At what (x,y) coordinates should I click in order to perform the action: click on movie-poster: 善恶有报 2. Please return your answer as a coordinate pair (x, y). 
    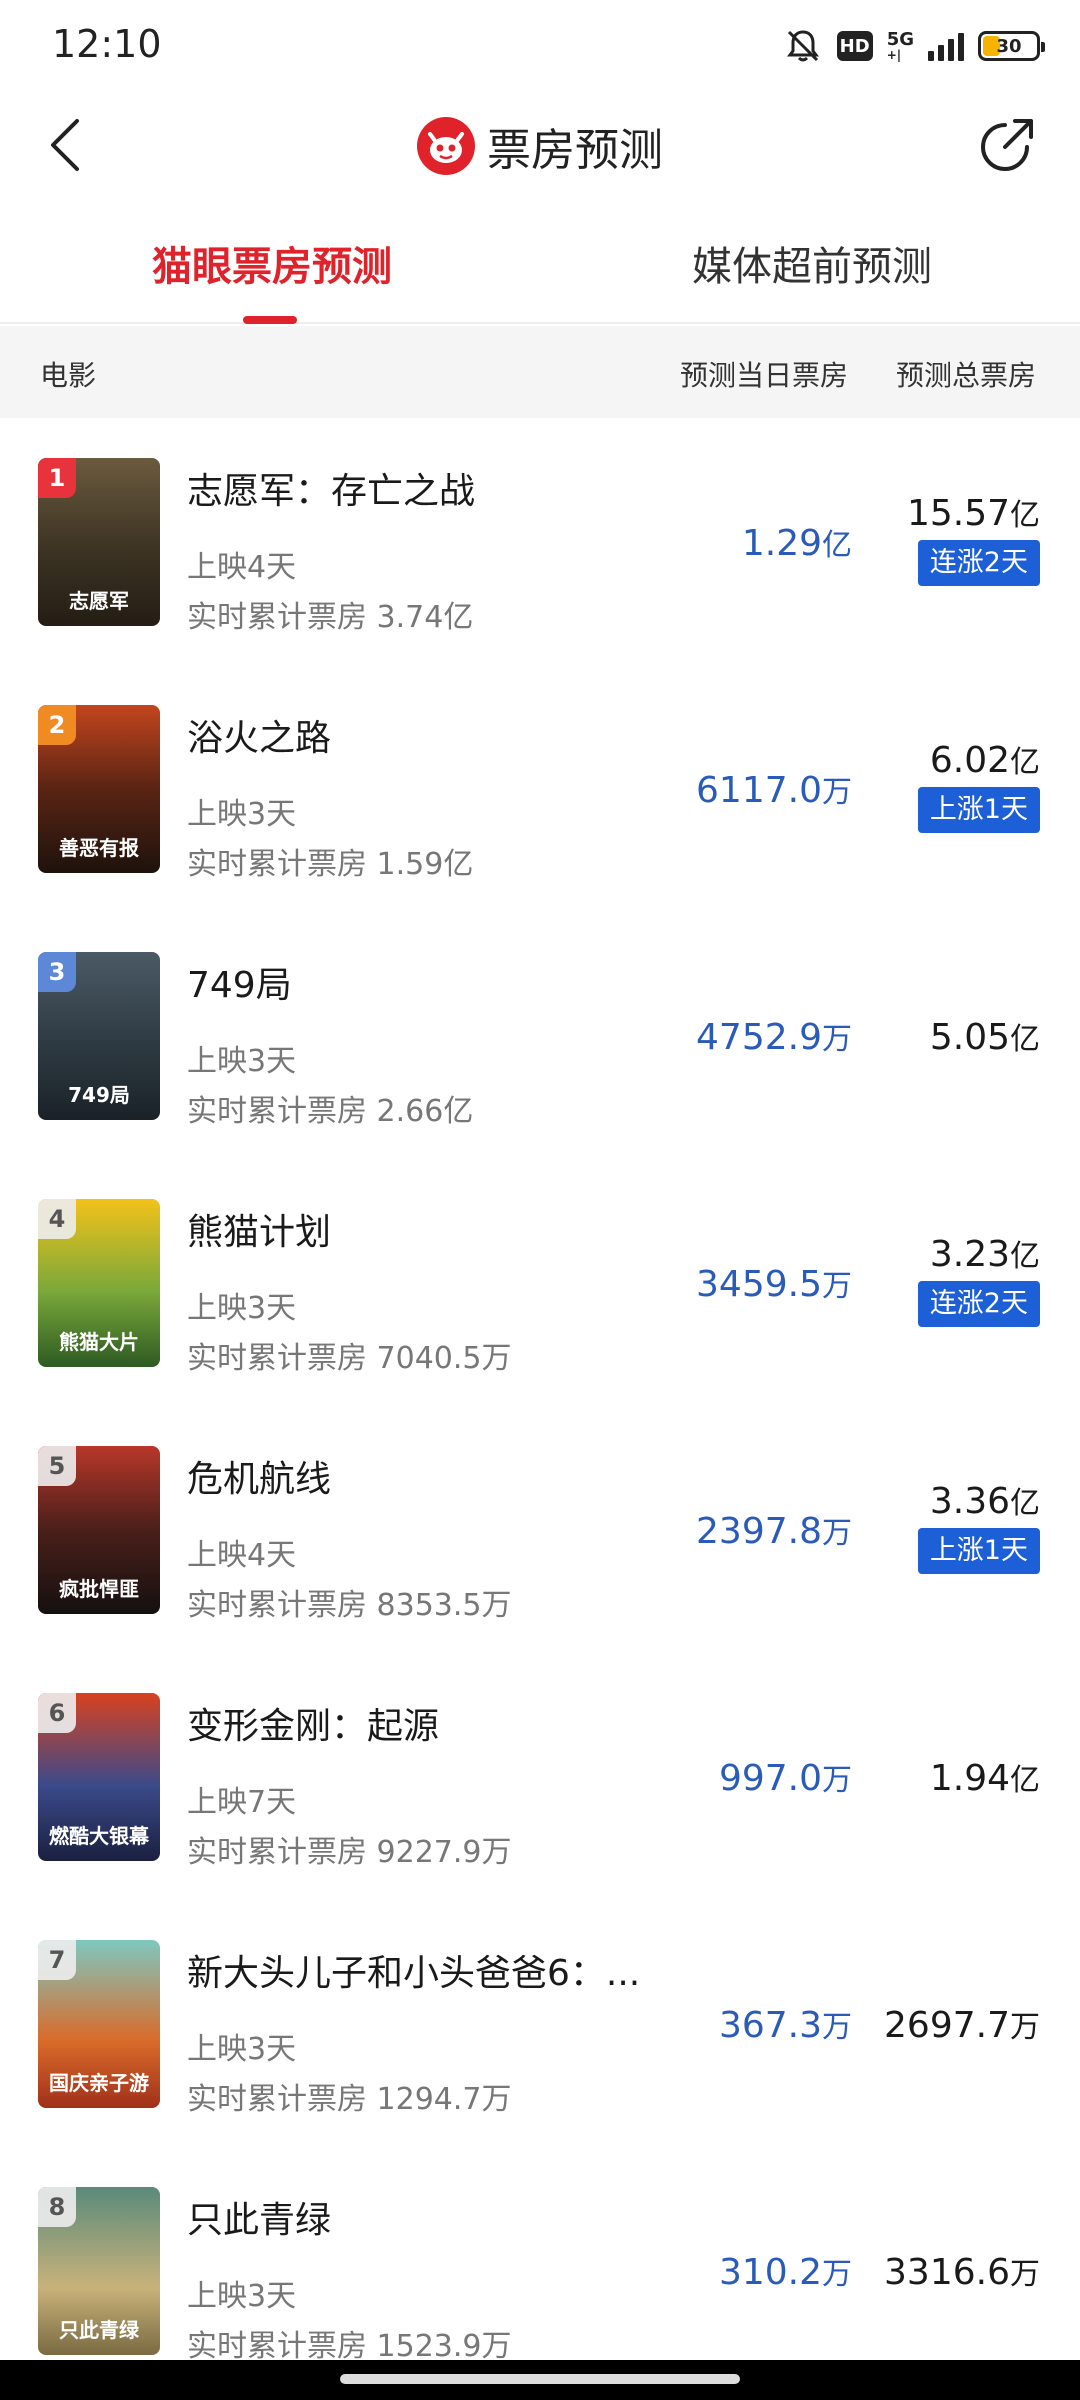
    Looking at the image, I should click on (99, 789).